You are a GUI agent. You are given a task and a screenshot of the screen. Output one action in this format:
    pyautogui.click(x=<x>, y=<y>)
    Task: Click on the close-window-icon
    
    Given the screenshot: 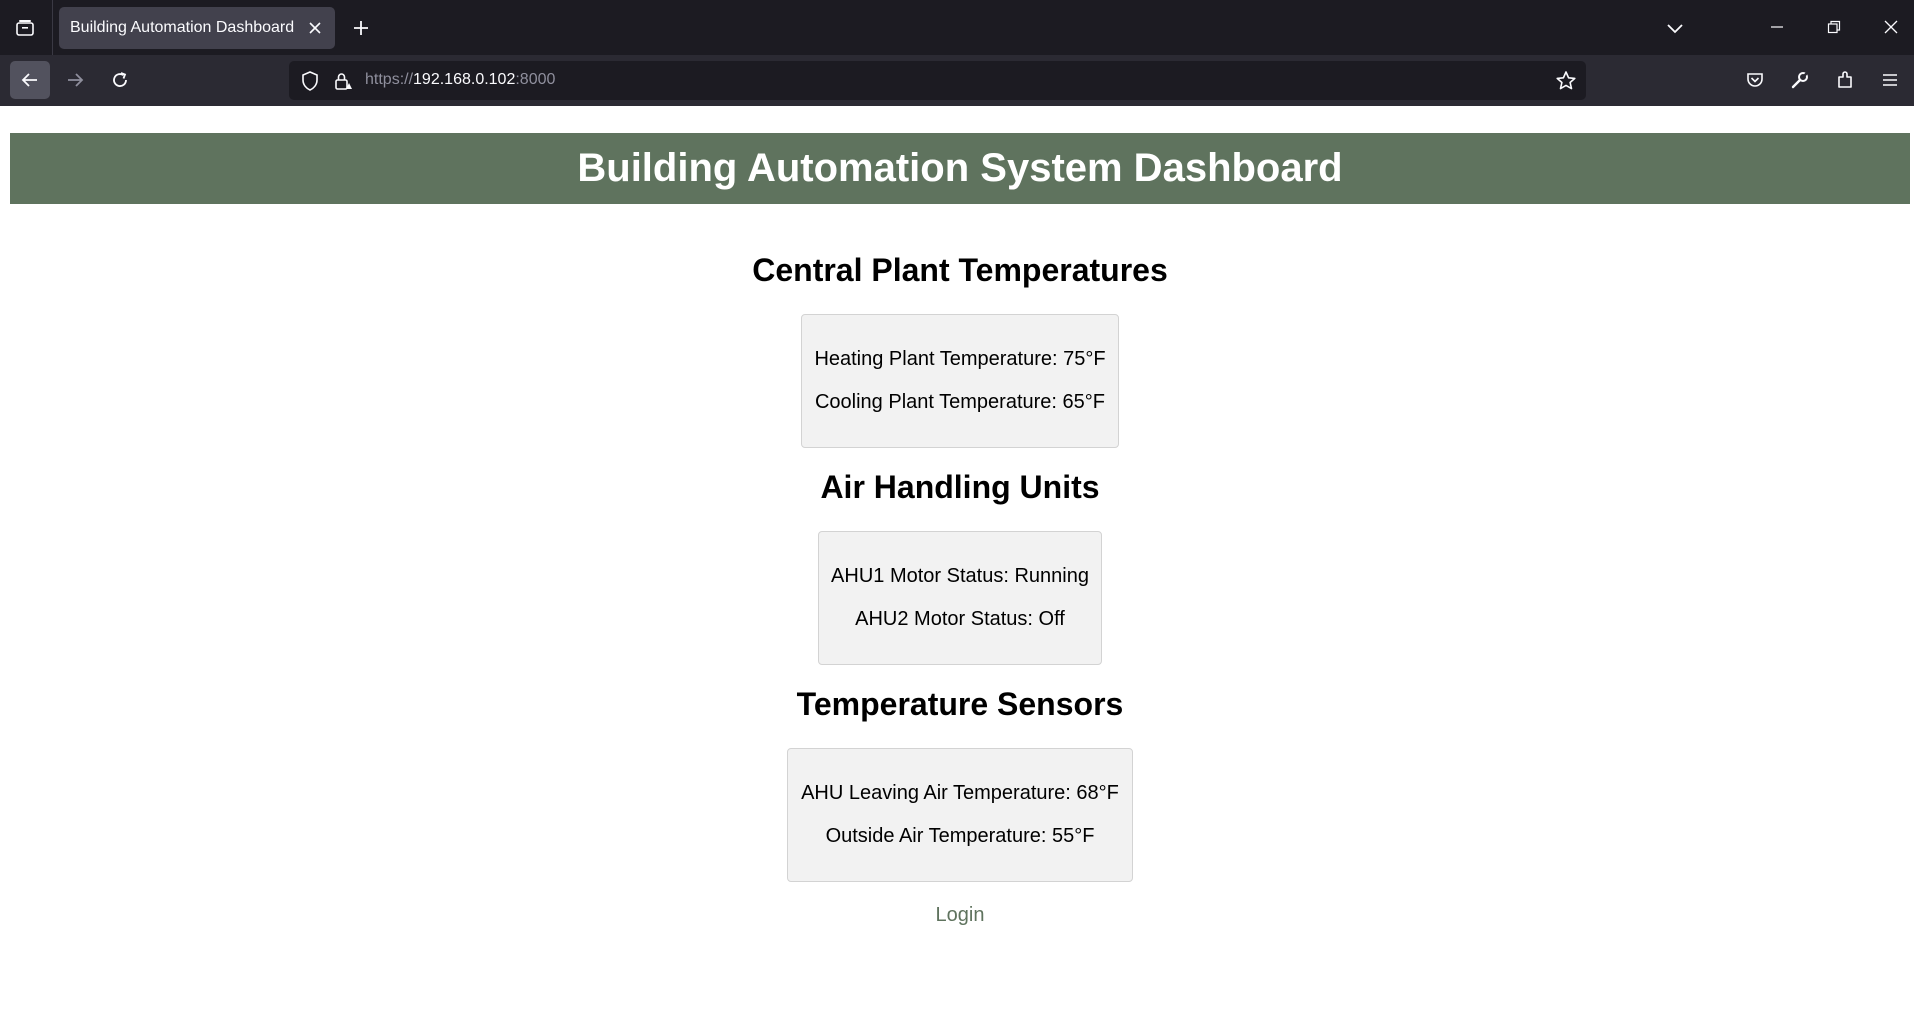 What is the action you would take?
    pyautogui.click(x=1891, y=27)
    